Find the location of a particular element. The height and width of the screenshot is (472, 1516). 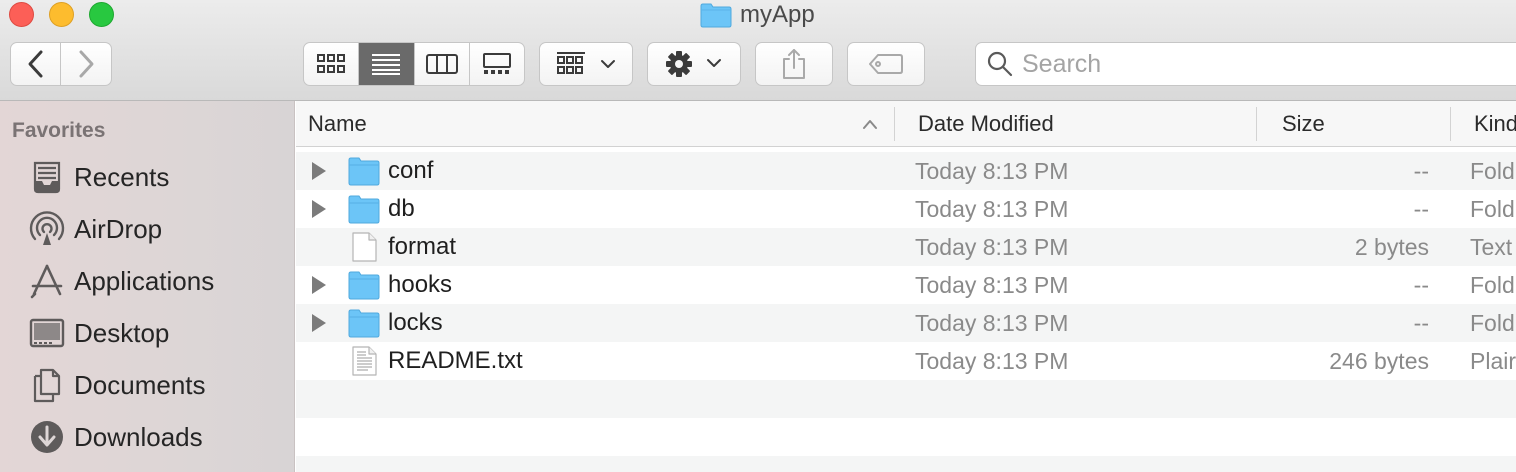

search-field is located at coordinates (1245, 64).